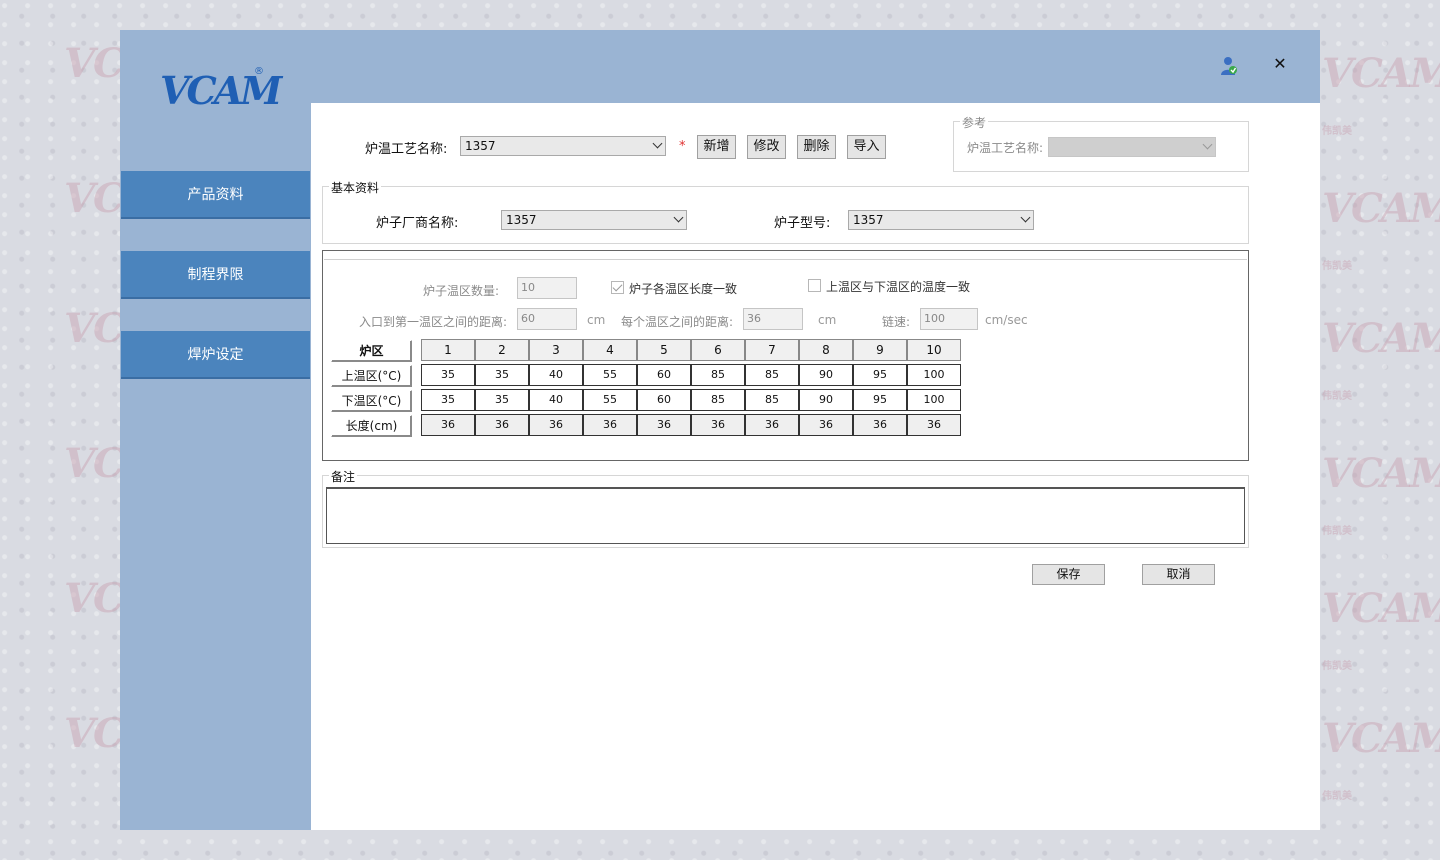 This screenshot has width=1440, height=860. I want to click on zone-distance-input: 36, so click(773, 319).